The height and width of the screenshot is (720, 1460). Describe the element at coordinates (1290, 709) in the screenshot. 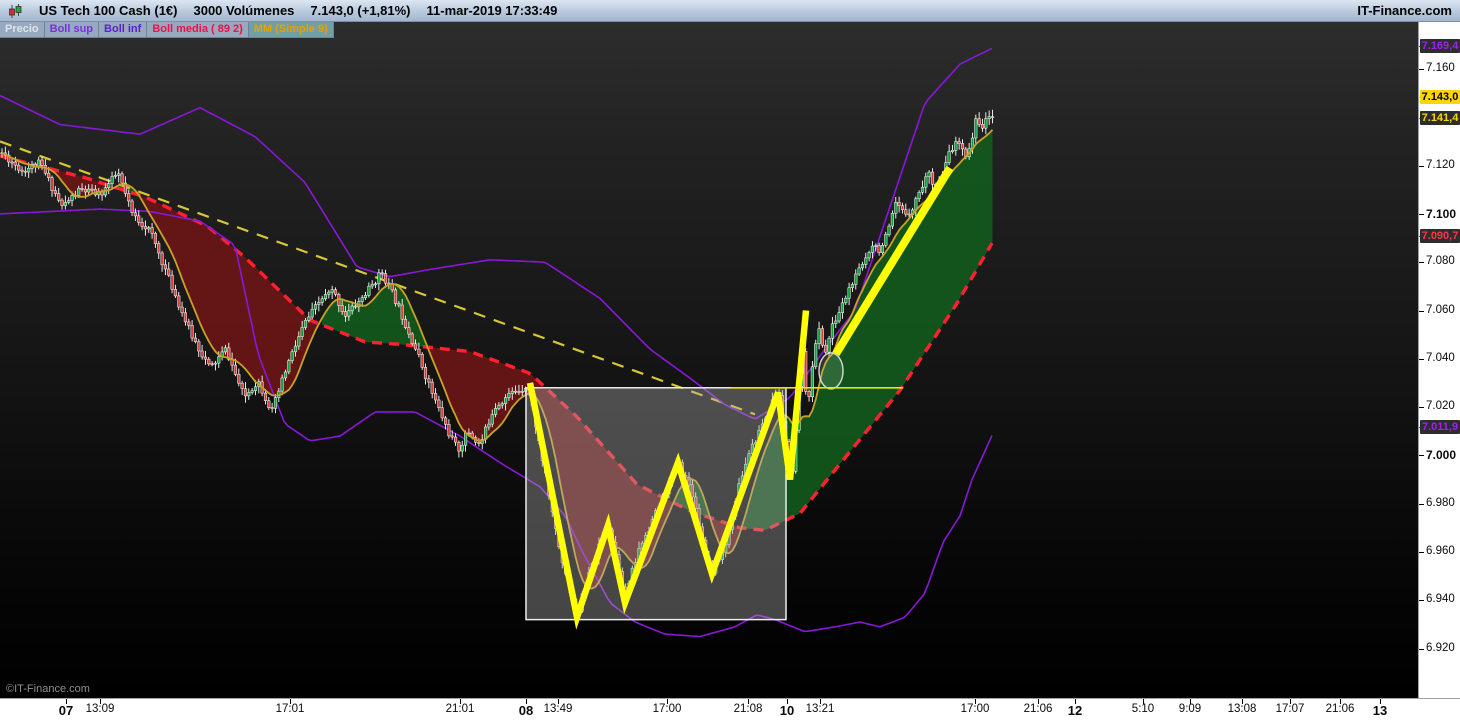

I see `time-tick-label: 17:07` at that location.